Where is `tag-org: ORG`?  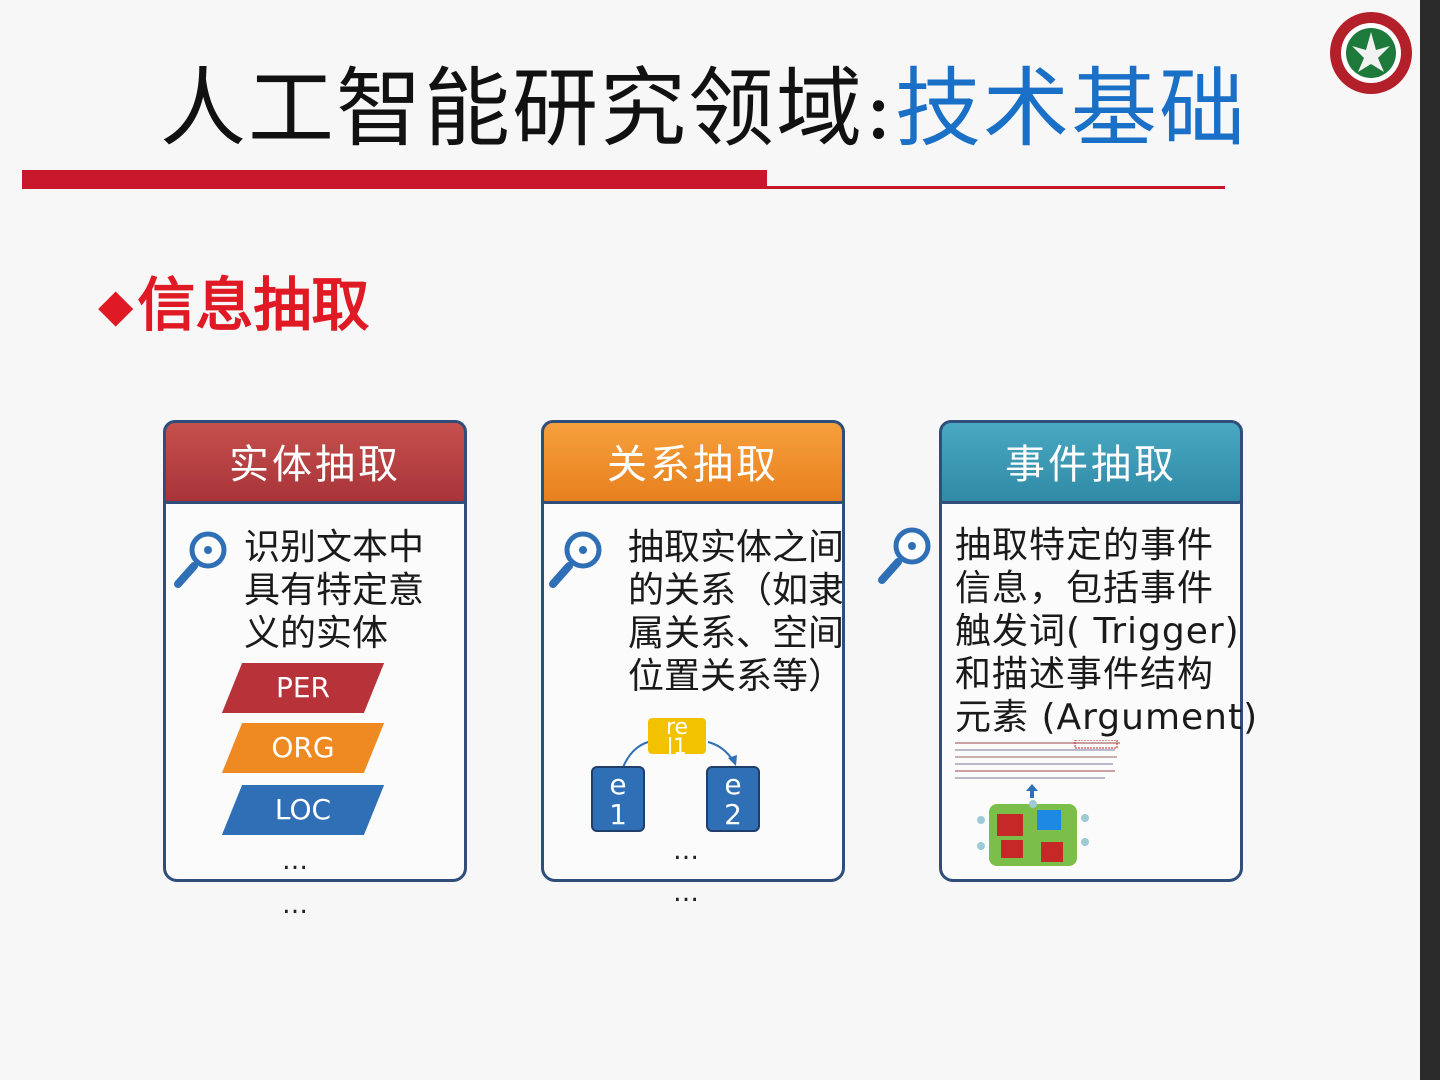
tag-org: ORG is located at coordinates (303, 748).